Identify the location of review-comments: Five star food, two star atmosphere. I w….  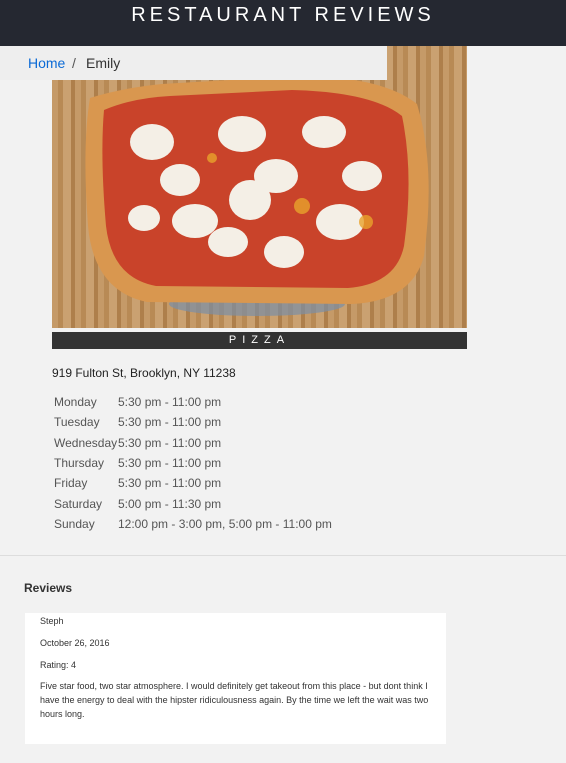
(234, 700).